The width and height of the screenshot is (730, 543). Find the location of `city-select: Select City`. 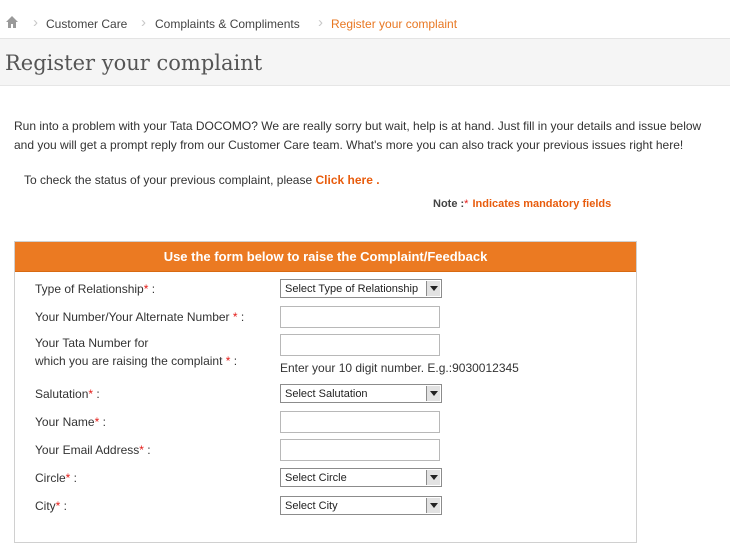

city-select: Select City is located at coordinates (361, 505).